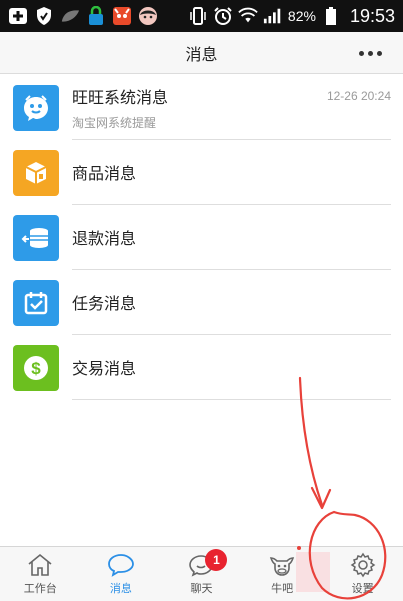  What do you see at coordinates (358, 96) in the screenshot?
I see `item-timestamp: 12-26 20:24` at bounding box center [358, 96].